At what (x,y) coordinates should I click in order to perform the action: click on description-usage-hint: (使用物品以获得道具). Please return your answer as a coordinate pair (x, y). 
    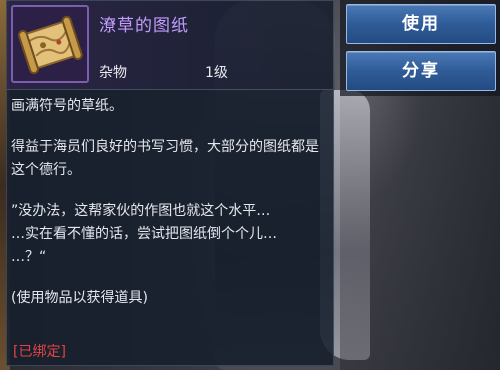
    Looking at the image, I should click on (79, 298).